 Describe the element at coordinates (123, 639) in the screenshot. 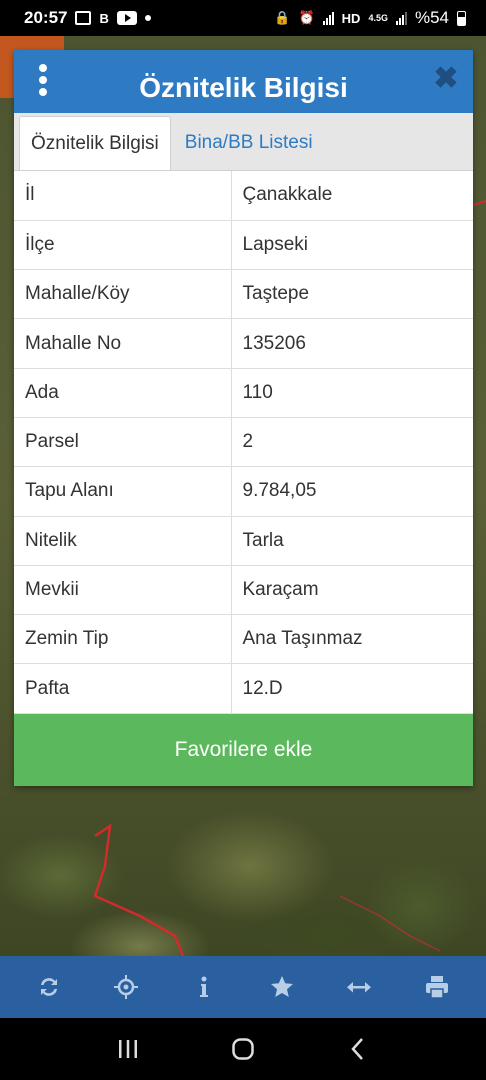

I see `attribute-key: Zemin Tip` at that location.